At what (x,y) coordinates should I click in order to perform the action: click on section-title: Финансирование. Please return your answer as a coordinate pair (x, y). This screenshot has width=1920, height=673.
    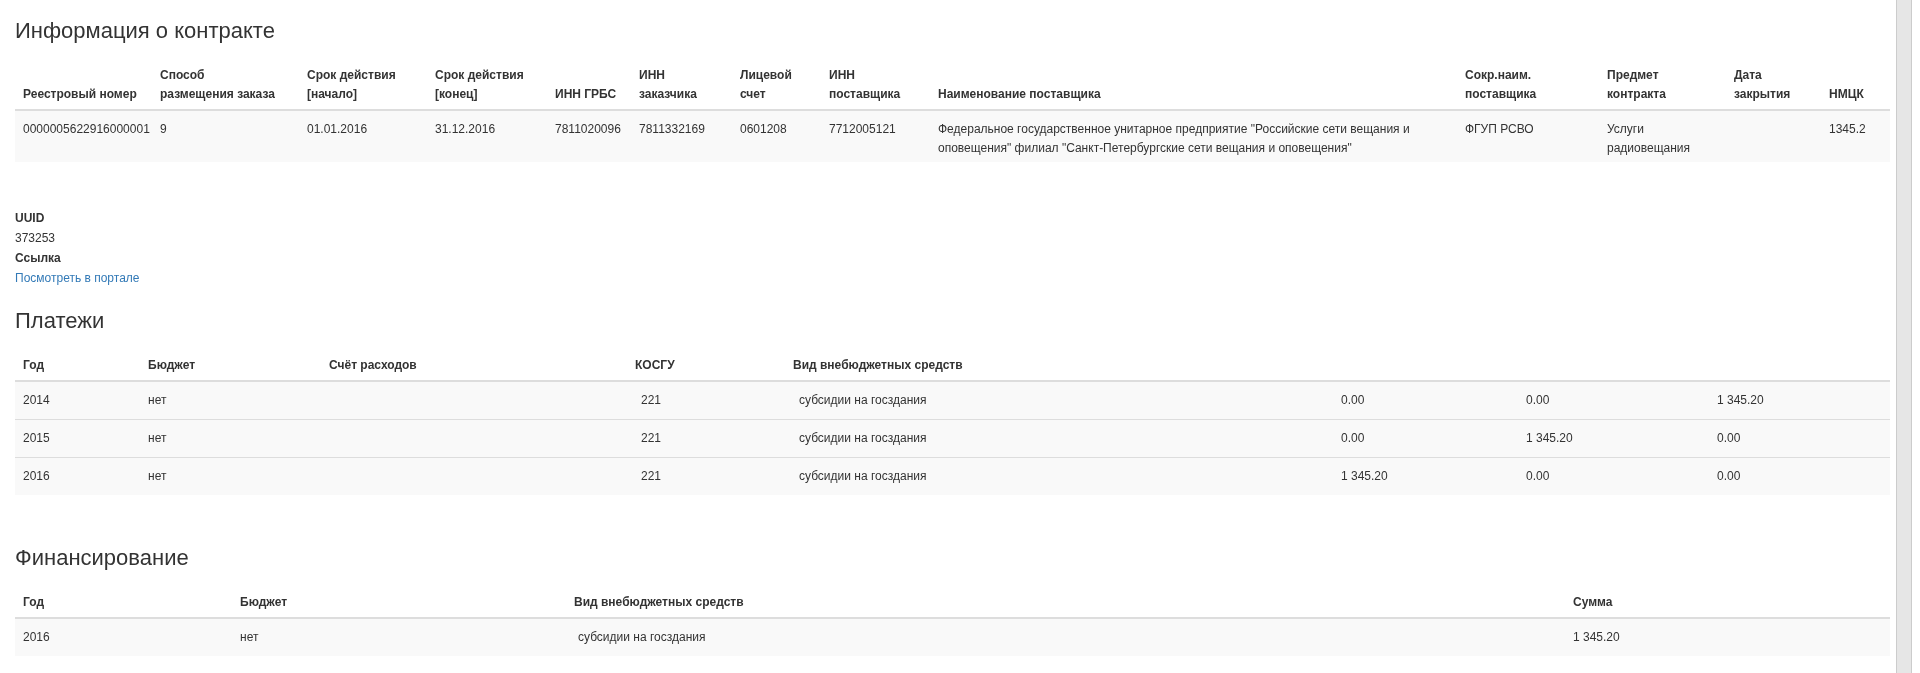
    Looking at the image, I should click on (102, 558).